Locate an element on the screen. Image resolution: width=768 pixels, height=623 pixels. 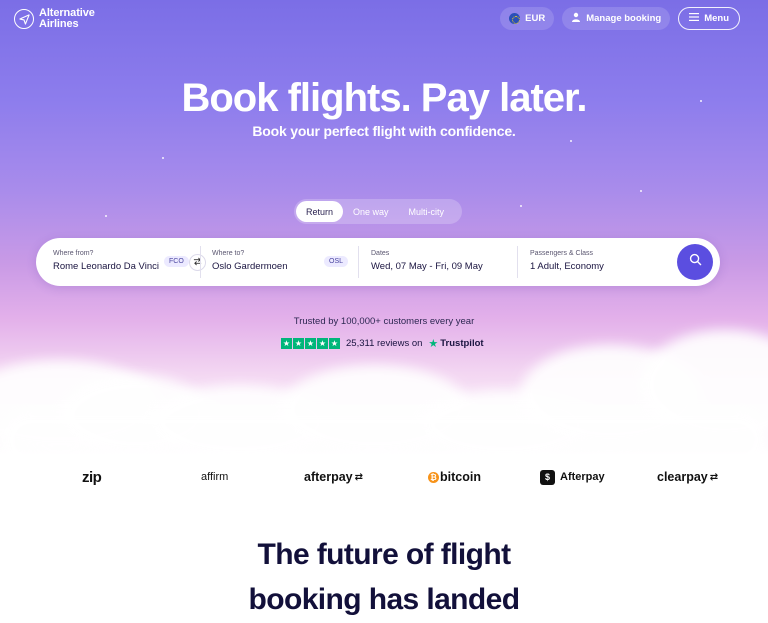
partner-affirm-logo: affirm is located at coordinates (214, 477).